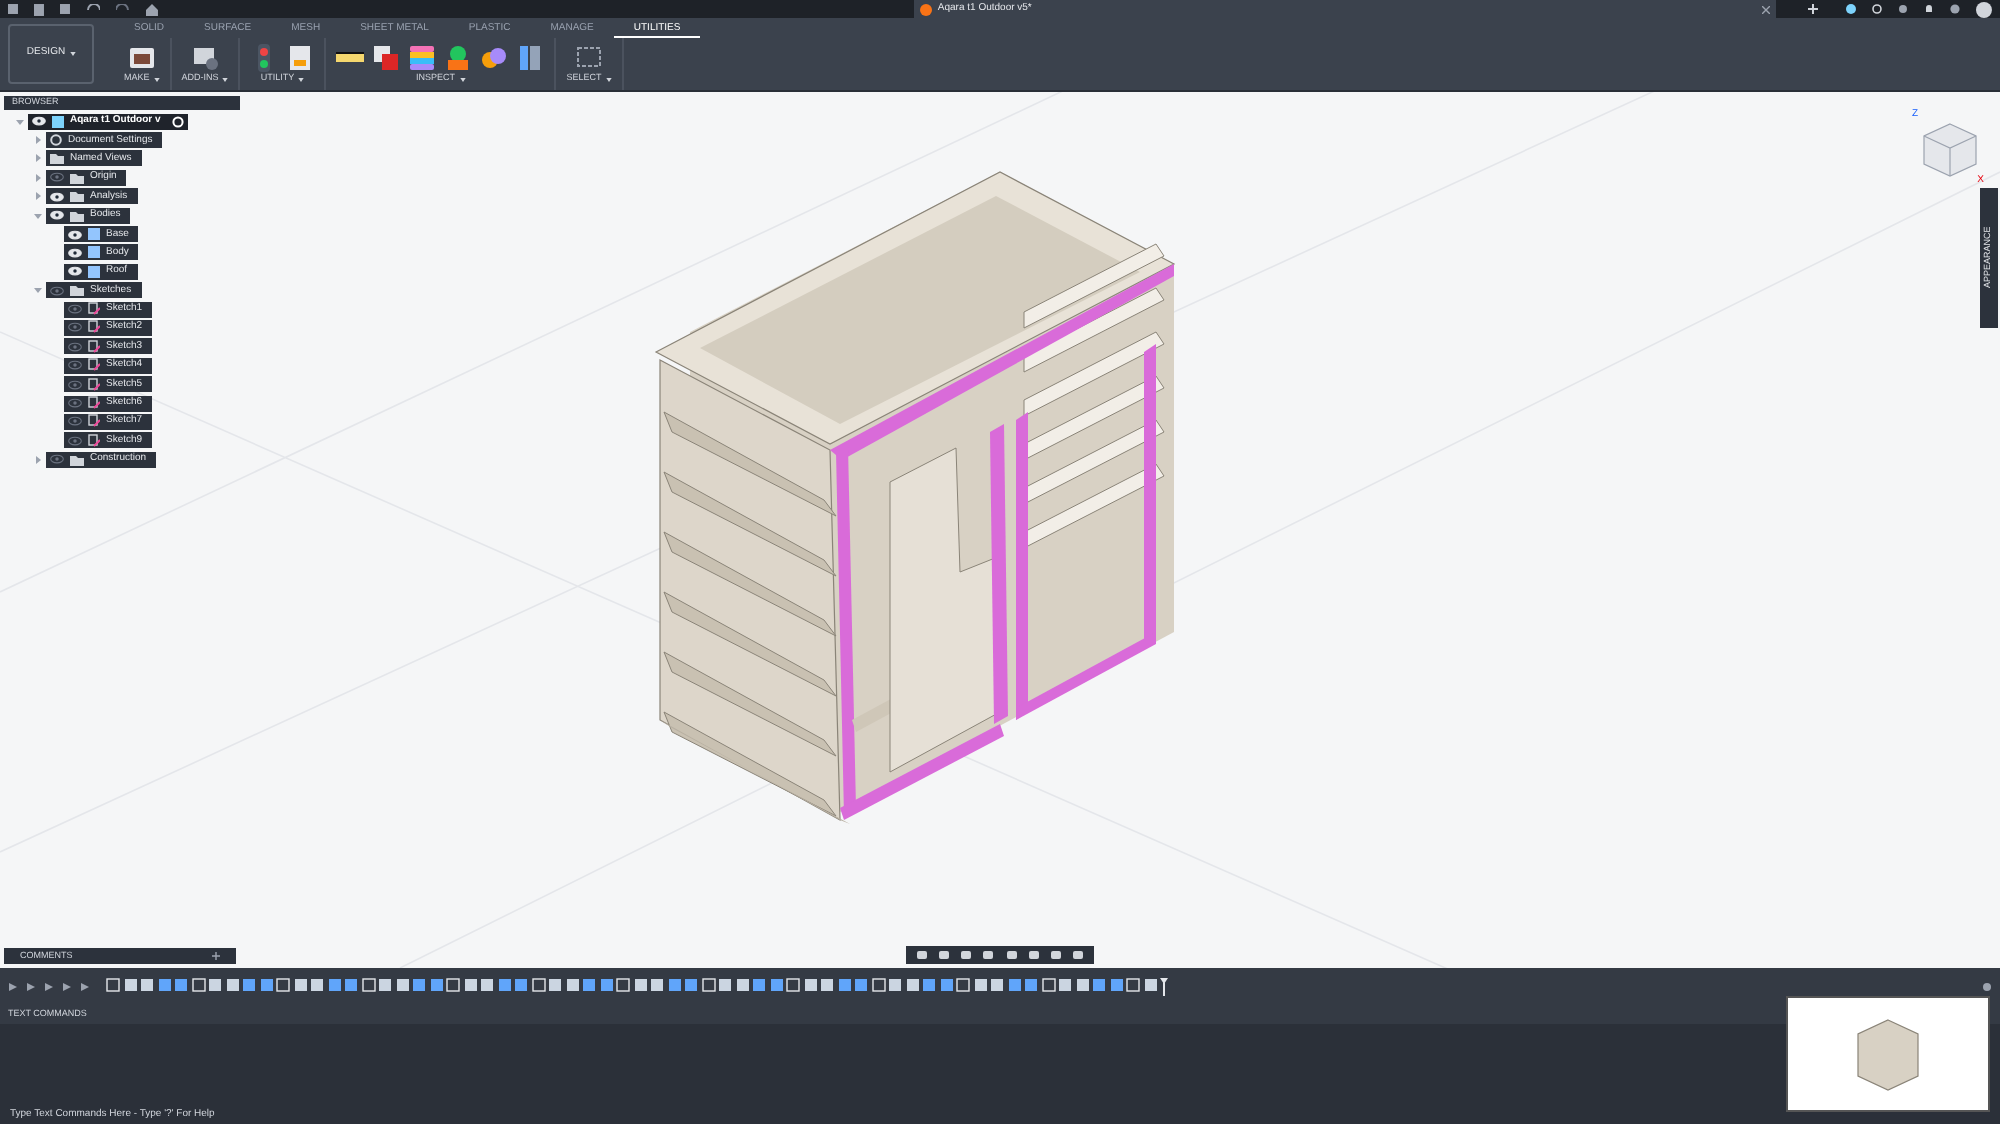 This screenshot has width=2000, height=1124. What do you see at coordinates (1983, 9) in the screenshot?
I see `avatar-icon` at bounding box center [1983, 9].